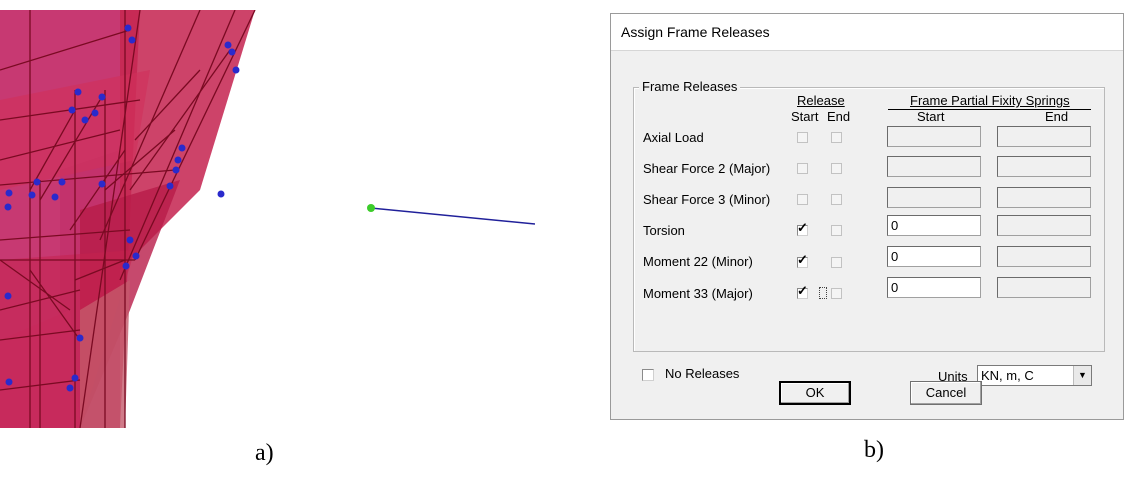 The height and width of the screenshot is (477, 1124). What do you see at coordinates (815, 393) in the screenshot?
I see `ok-button: OK` at bounding box center [815, 393].